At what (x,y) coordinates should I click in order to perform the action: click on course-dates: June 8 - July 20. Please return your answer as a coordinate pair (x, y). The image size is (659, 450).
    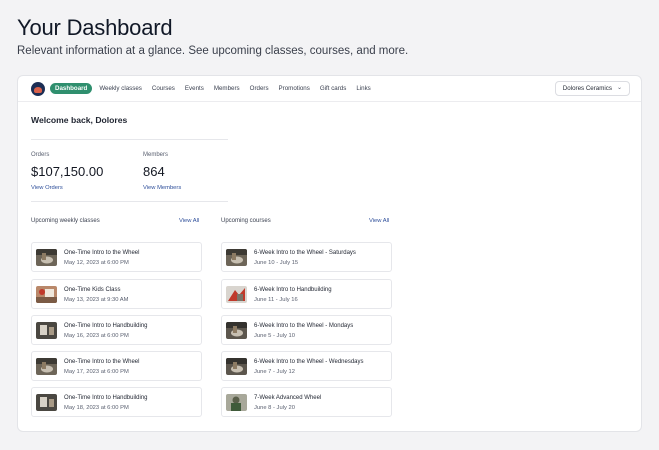
    Looking at the image, I should click on (274, 408).